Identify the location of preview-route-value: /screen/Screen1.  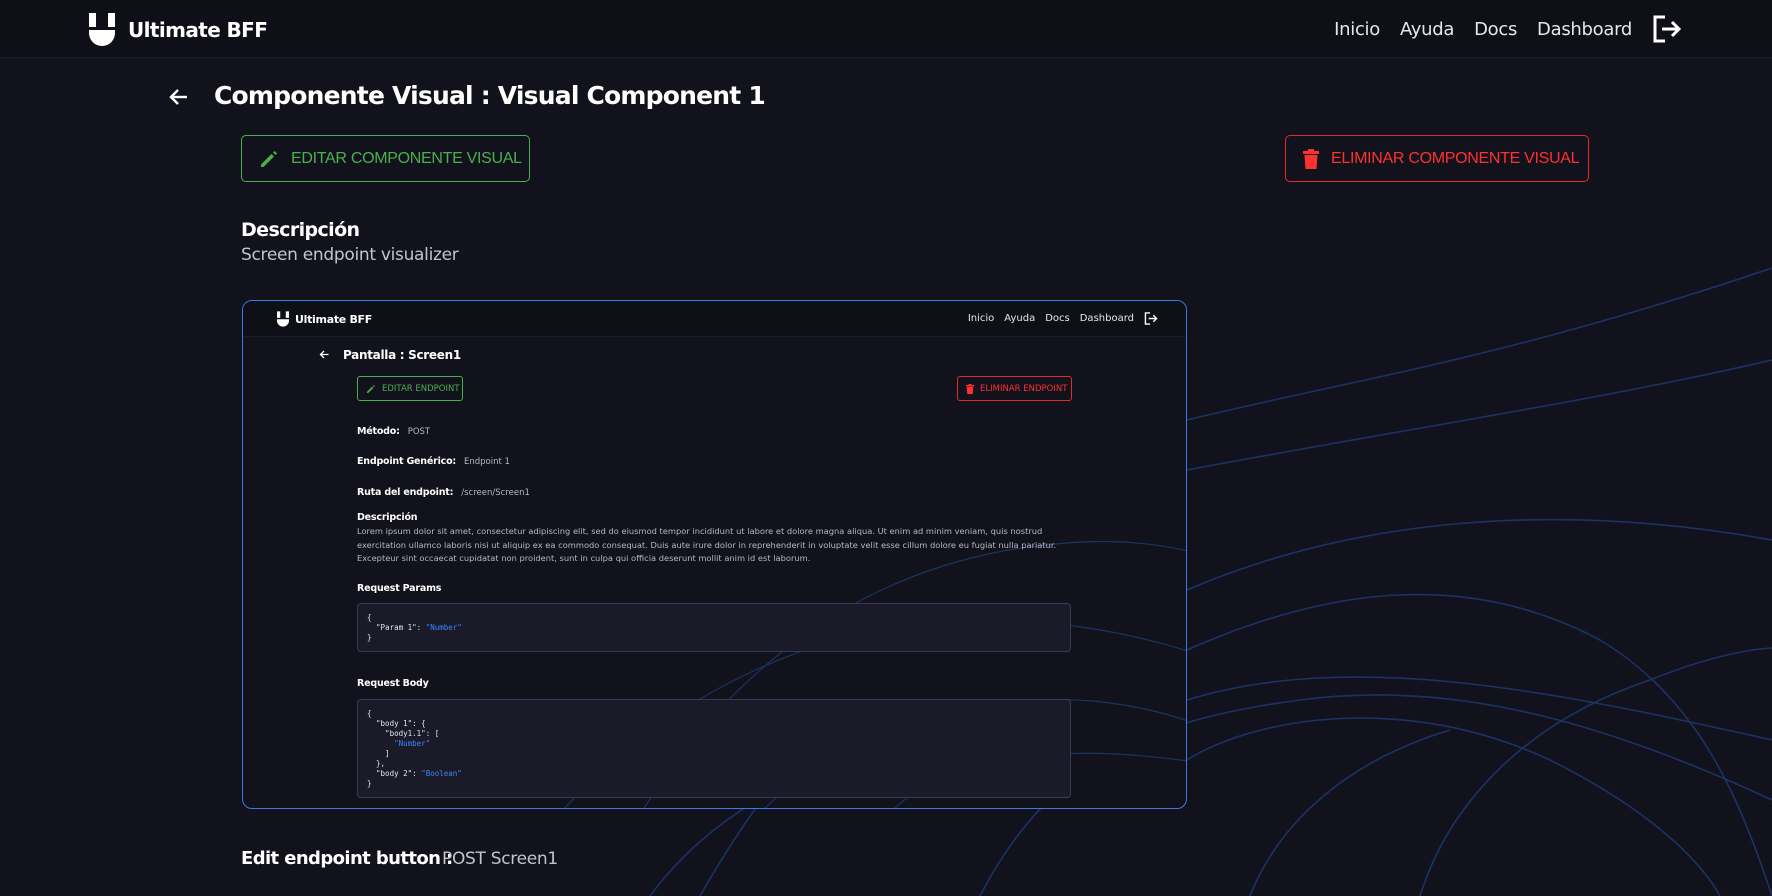
(495, 493).